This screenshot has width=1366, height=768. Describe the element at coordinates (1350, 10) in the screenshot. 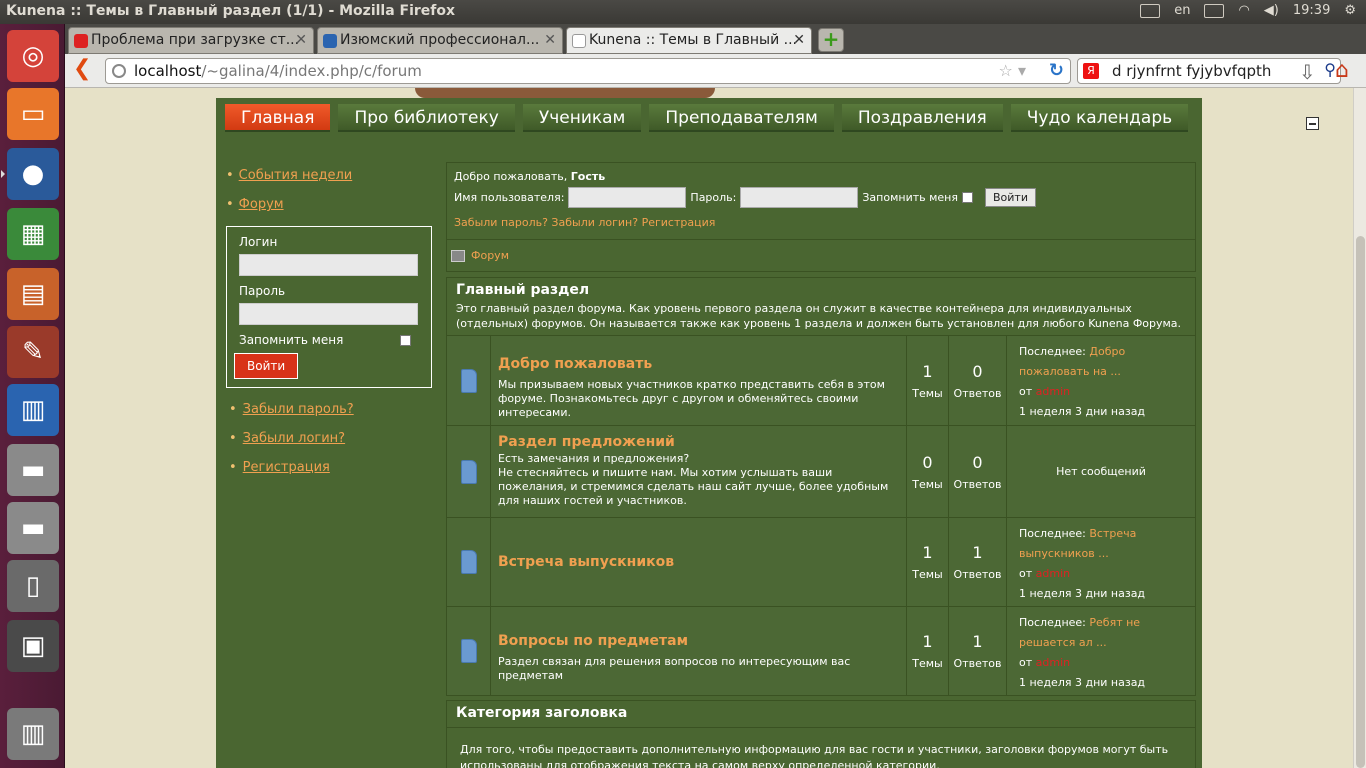

I see `settings-icon: ⚙` at that location.